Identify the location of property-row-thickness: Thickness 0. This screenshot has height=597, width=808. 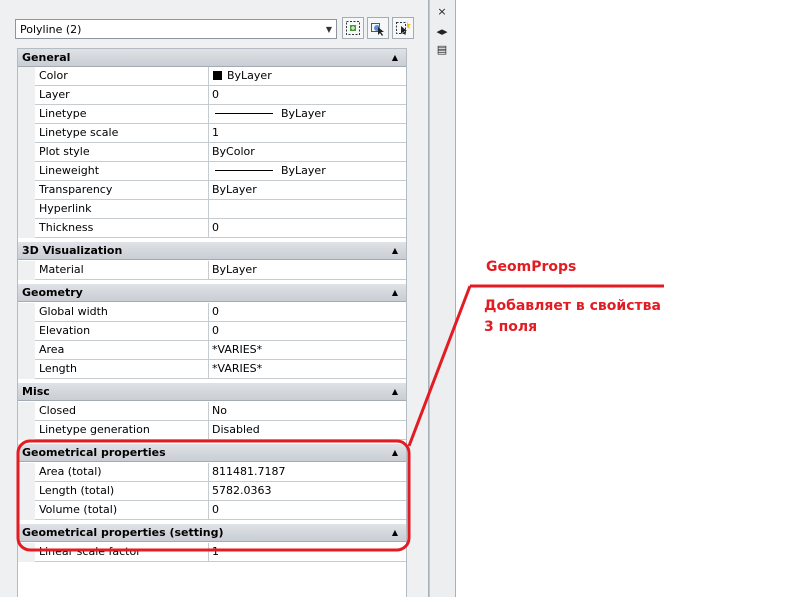
(212, 228).